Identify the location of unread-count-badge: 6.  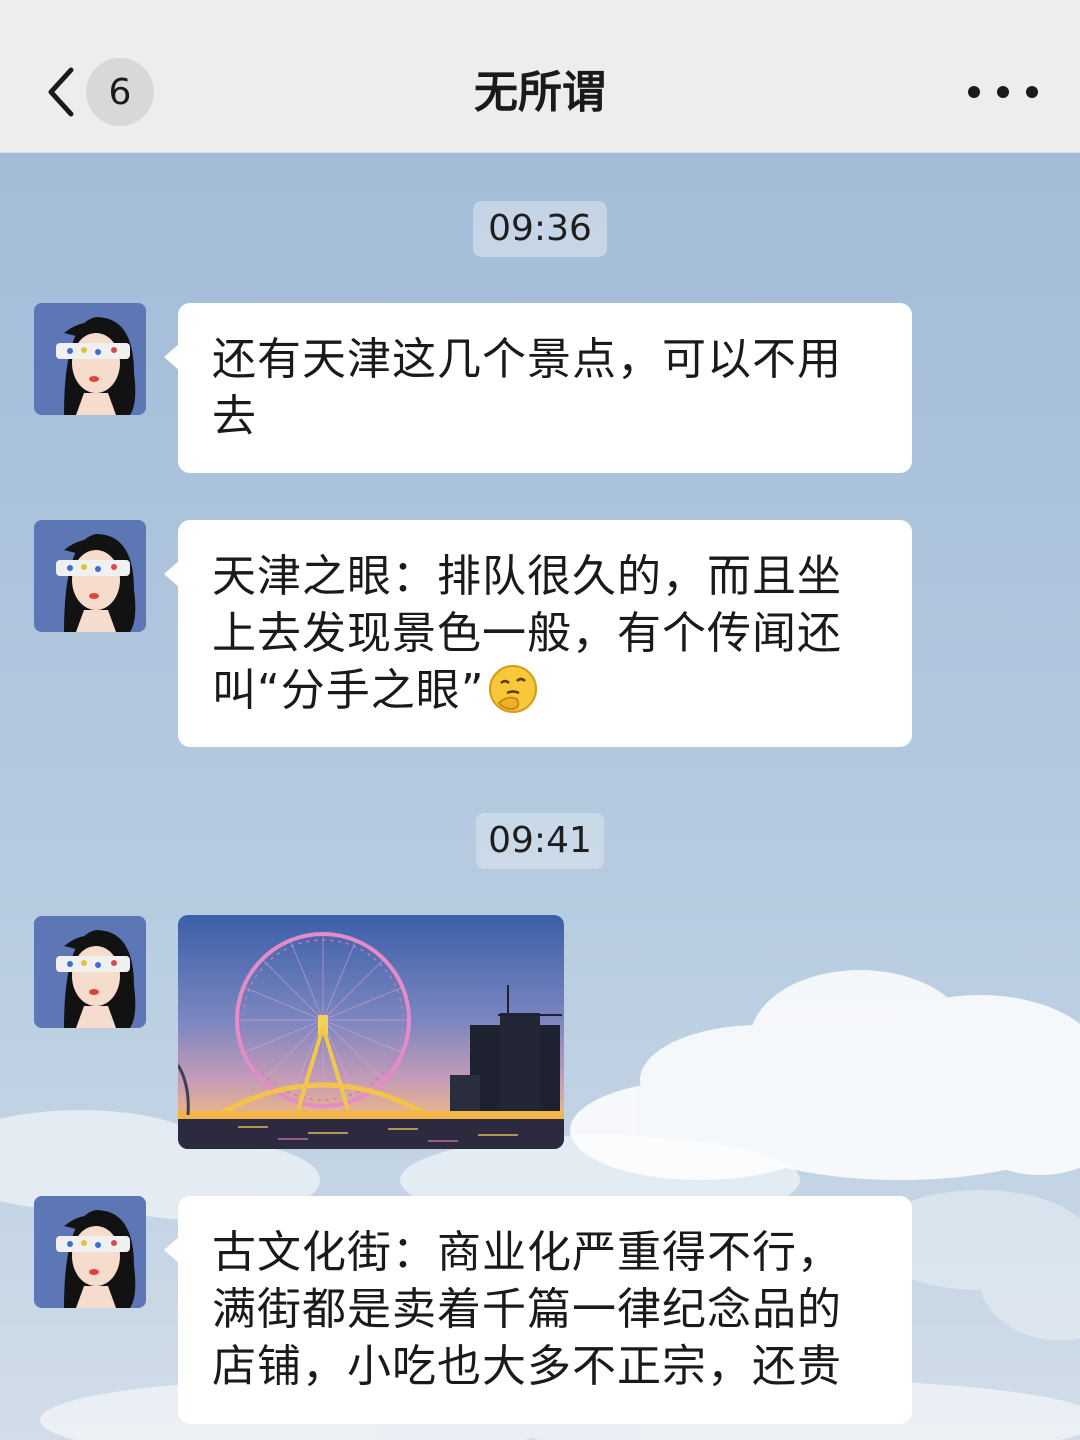
(120, 92).